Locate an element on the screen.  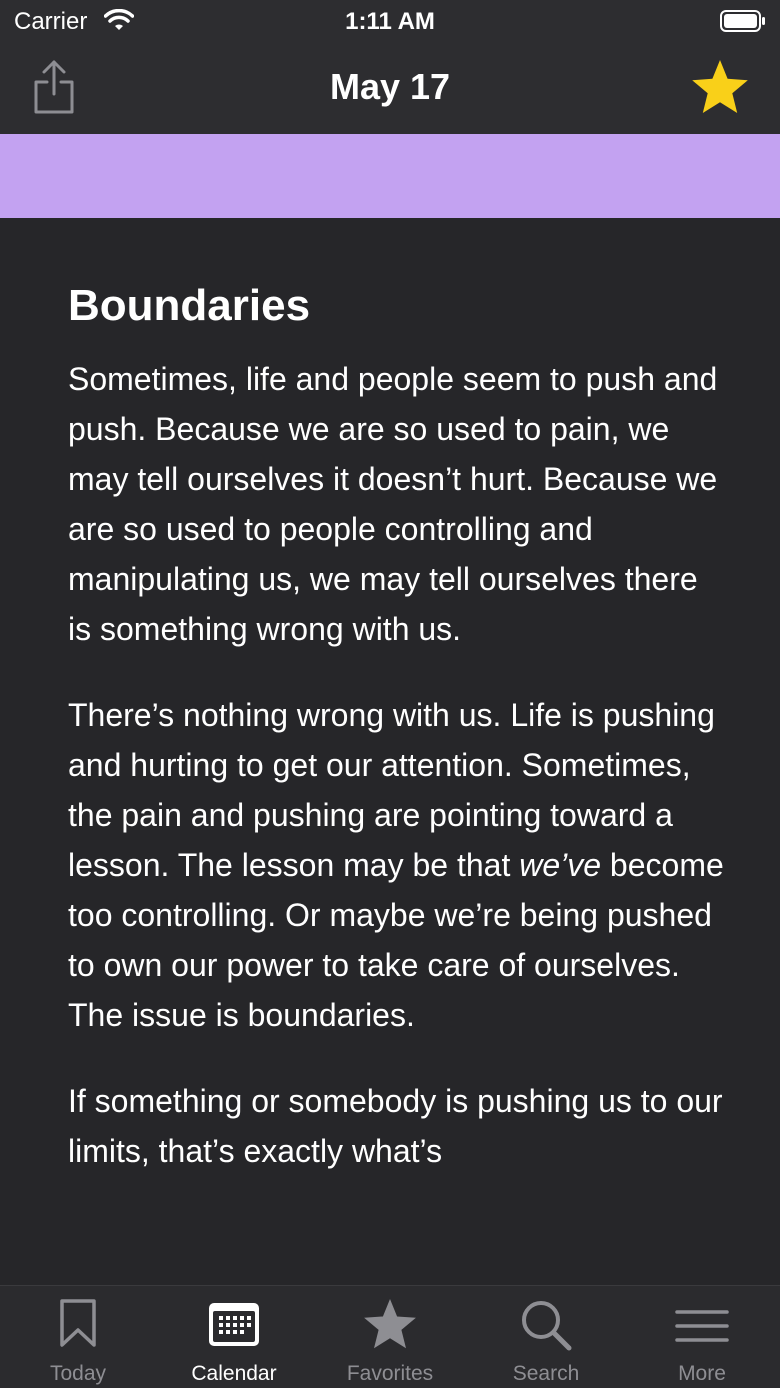
menu-icon is located at coordinates (702, 1326).